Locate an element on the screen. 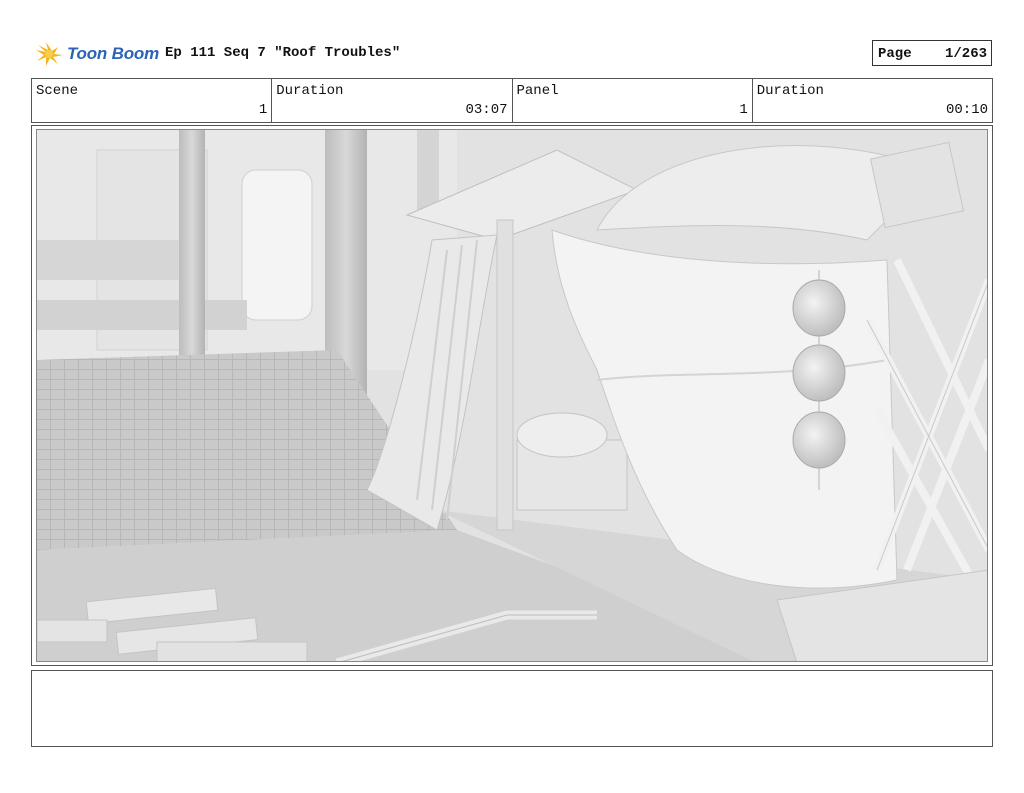  page-label: Page is located at coordinates (895, 54).